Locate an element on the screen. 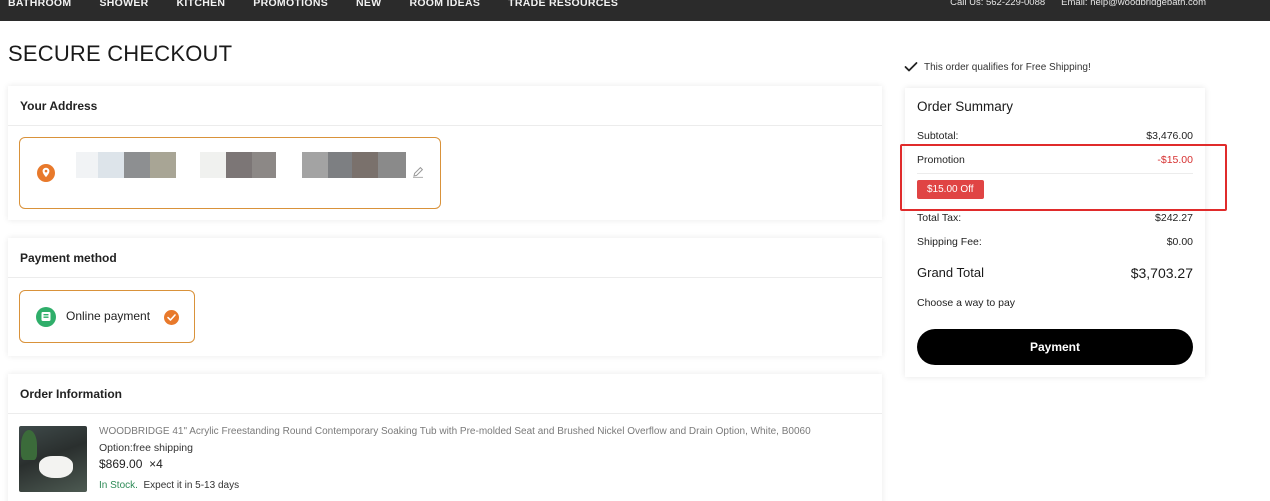 The image size is (1270, 501). grand-total-value: $3,703.27 is located at coordinates (1161, 273).